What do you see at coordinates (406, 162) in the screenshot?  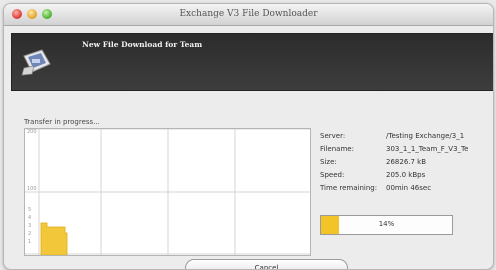 I see `size-value: 26826.7 kB` at bounding box center [406, 162].